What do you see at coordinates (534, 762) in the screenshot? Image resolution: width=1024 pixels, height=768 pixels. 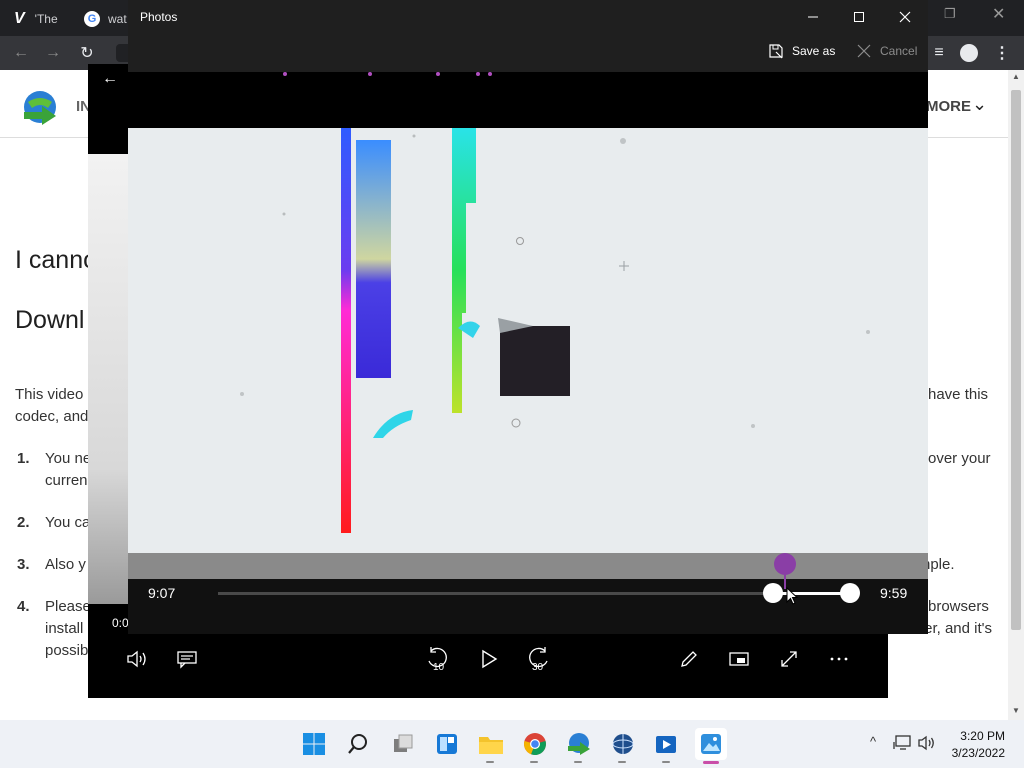 I see `chrome-running-indicator` at bounding box center [534, 762].